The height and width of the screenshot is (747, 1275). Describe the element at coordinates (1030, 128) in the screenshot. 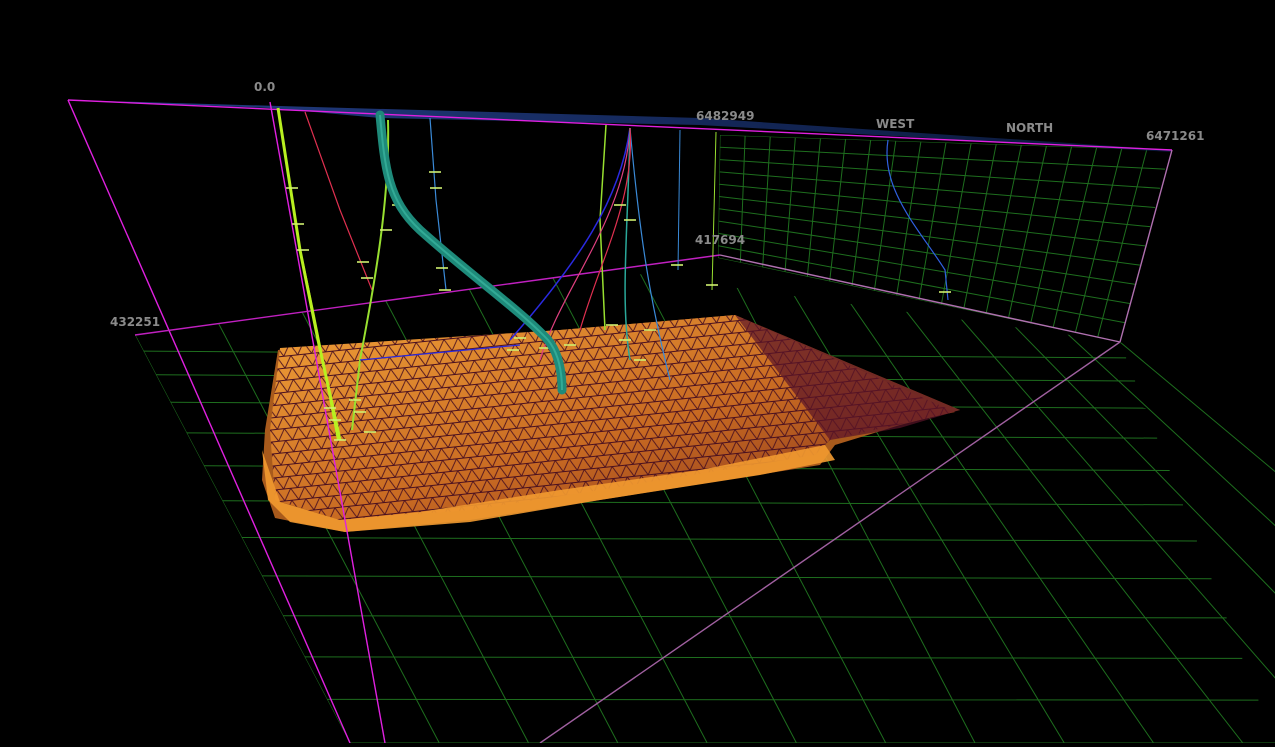

I see `north-direction-label: NORTH` at that location.